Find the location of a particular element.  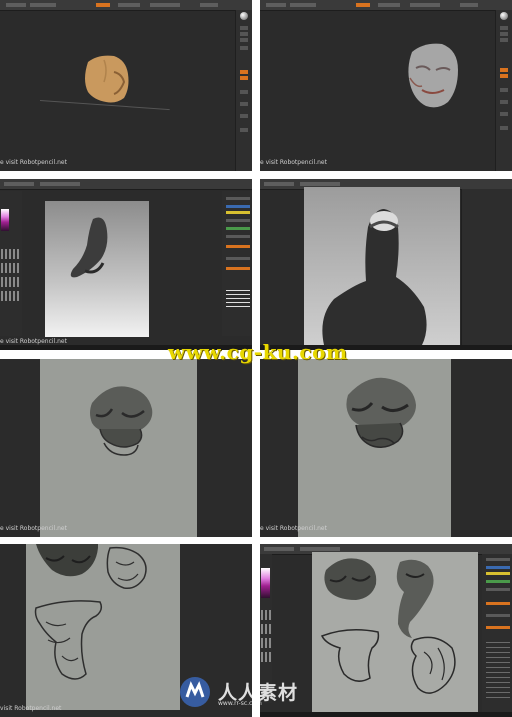

brush-presets is located at coordinates (11, 254).